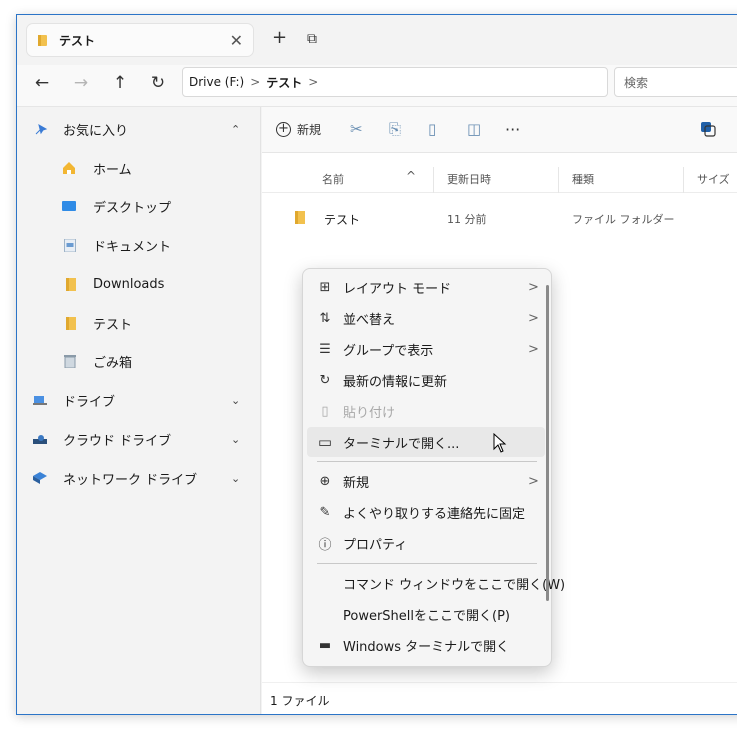 The width and height of the screenshot is (737, 731). I want to click on duplicate-tab-icon: ⧉, so click(312, 39).